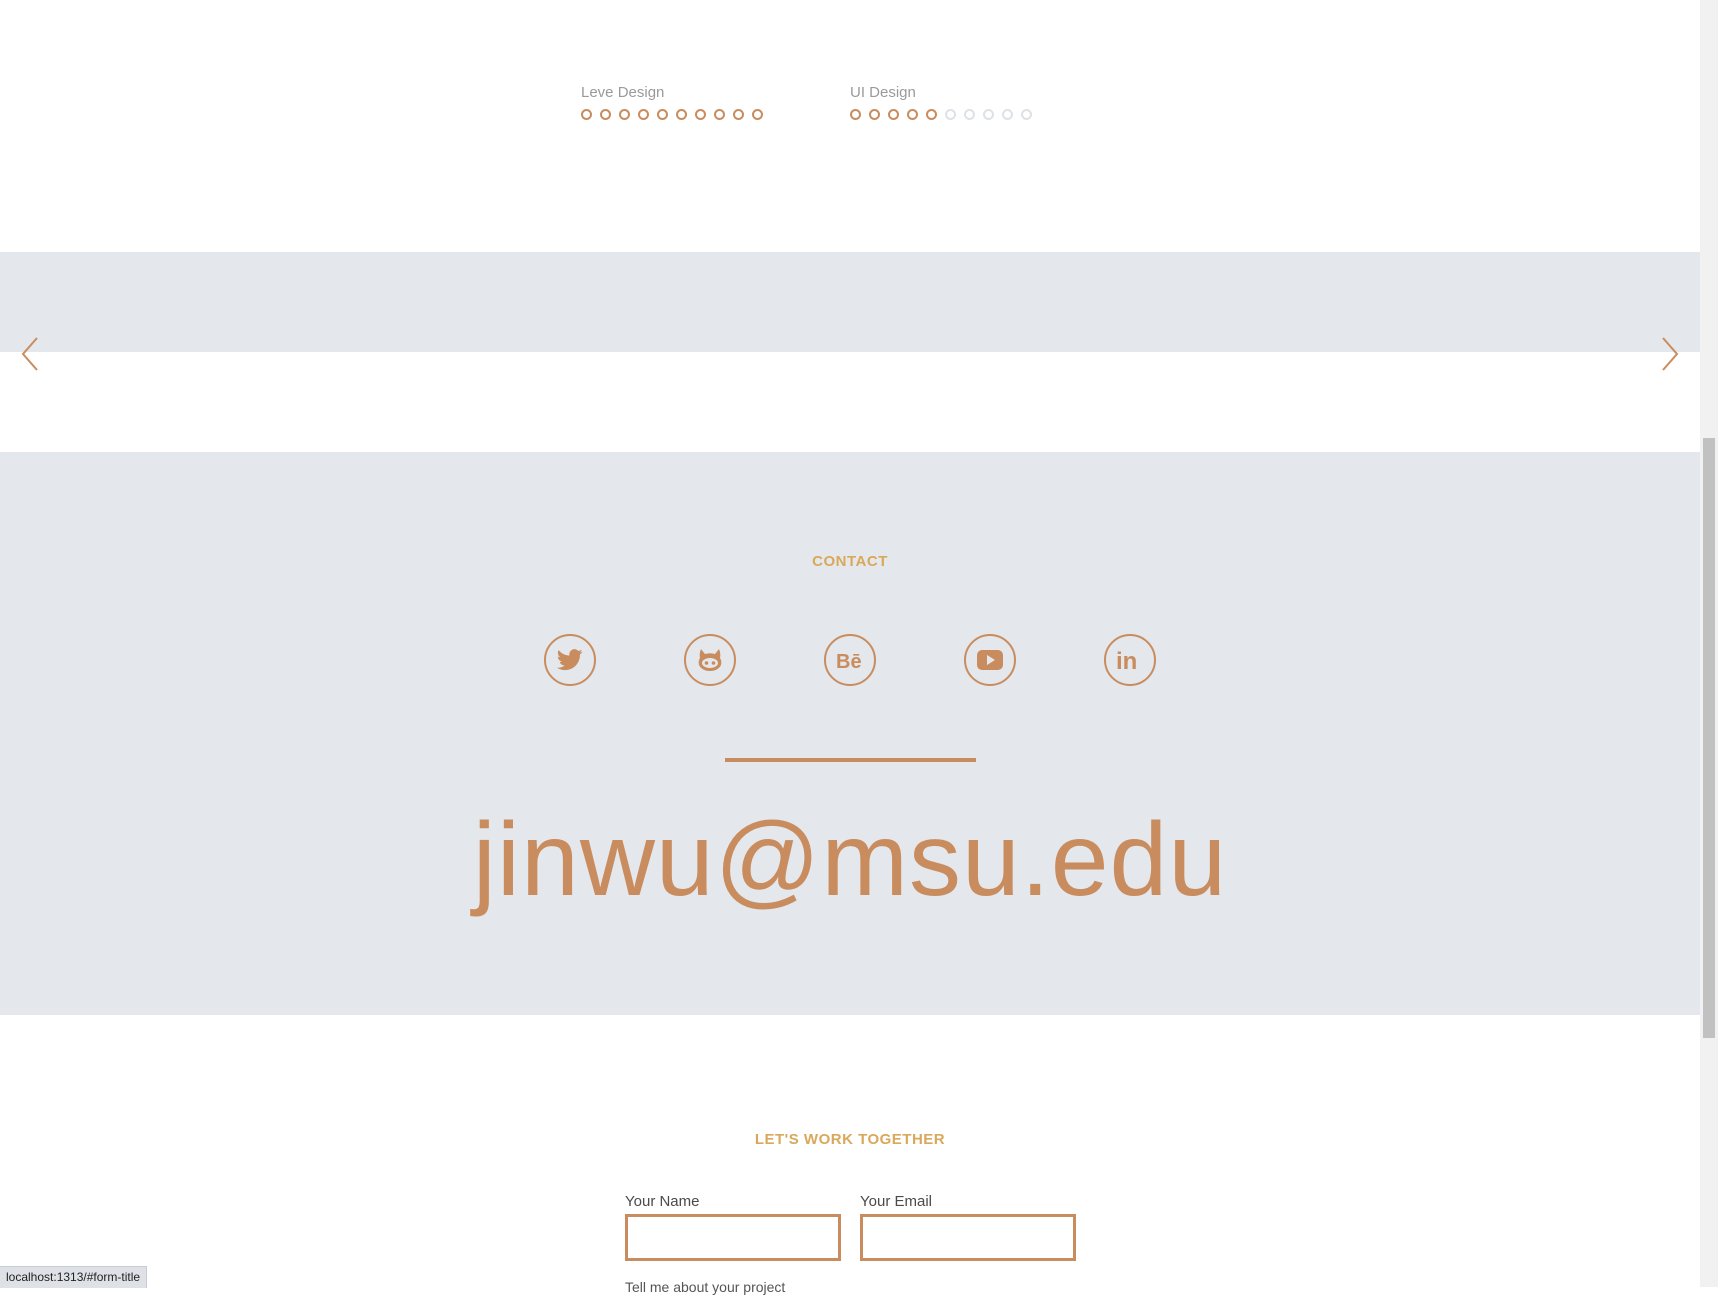 The width and height of the screenshot is (1718, 1295). What do you see at coordinates (968, 1237) in the screenshot?
I see `email-input` at bounding box center [968, 1237].